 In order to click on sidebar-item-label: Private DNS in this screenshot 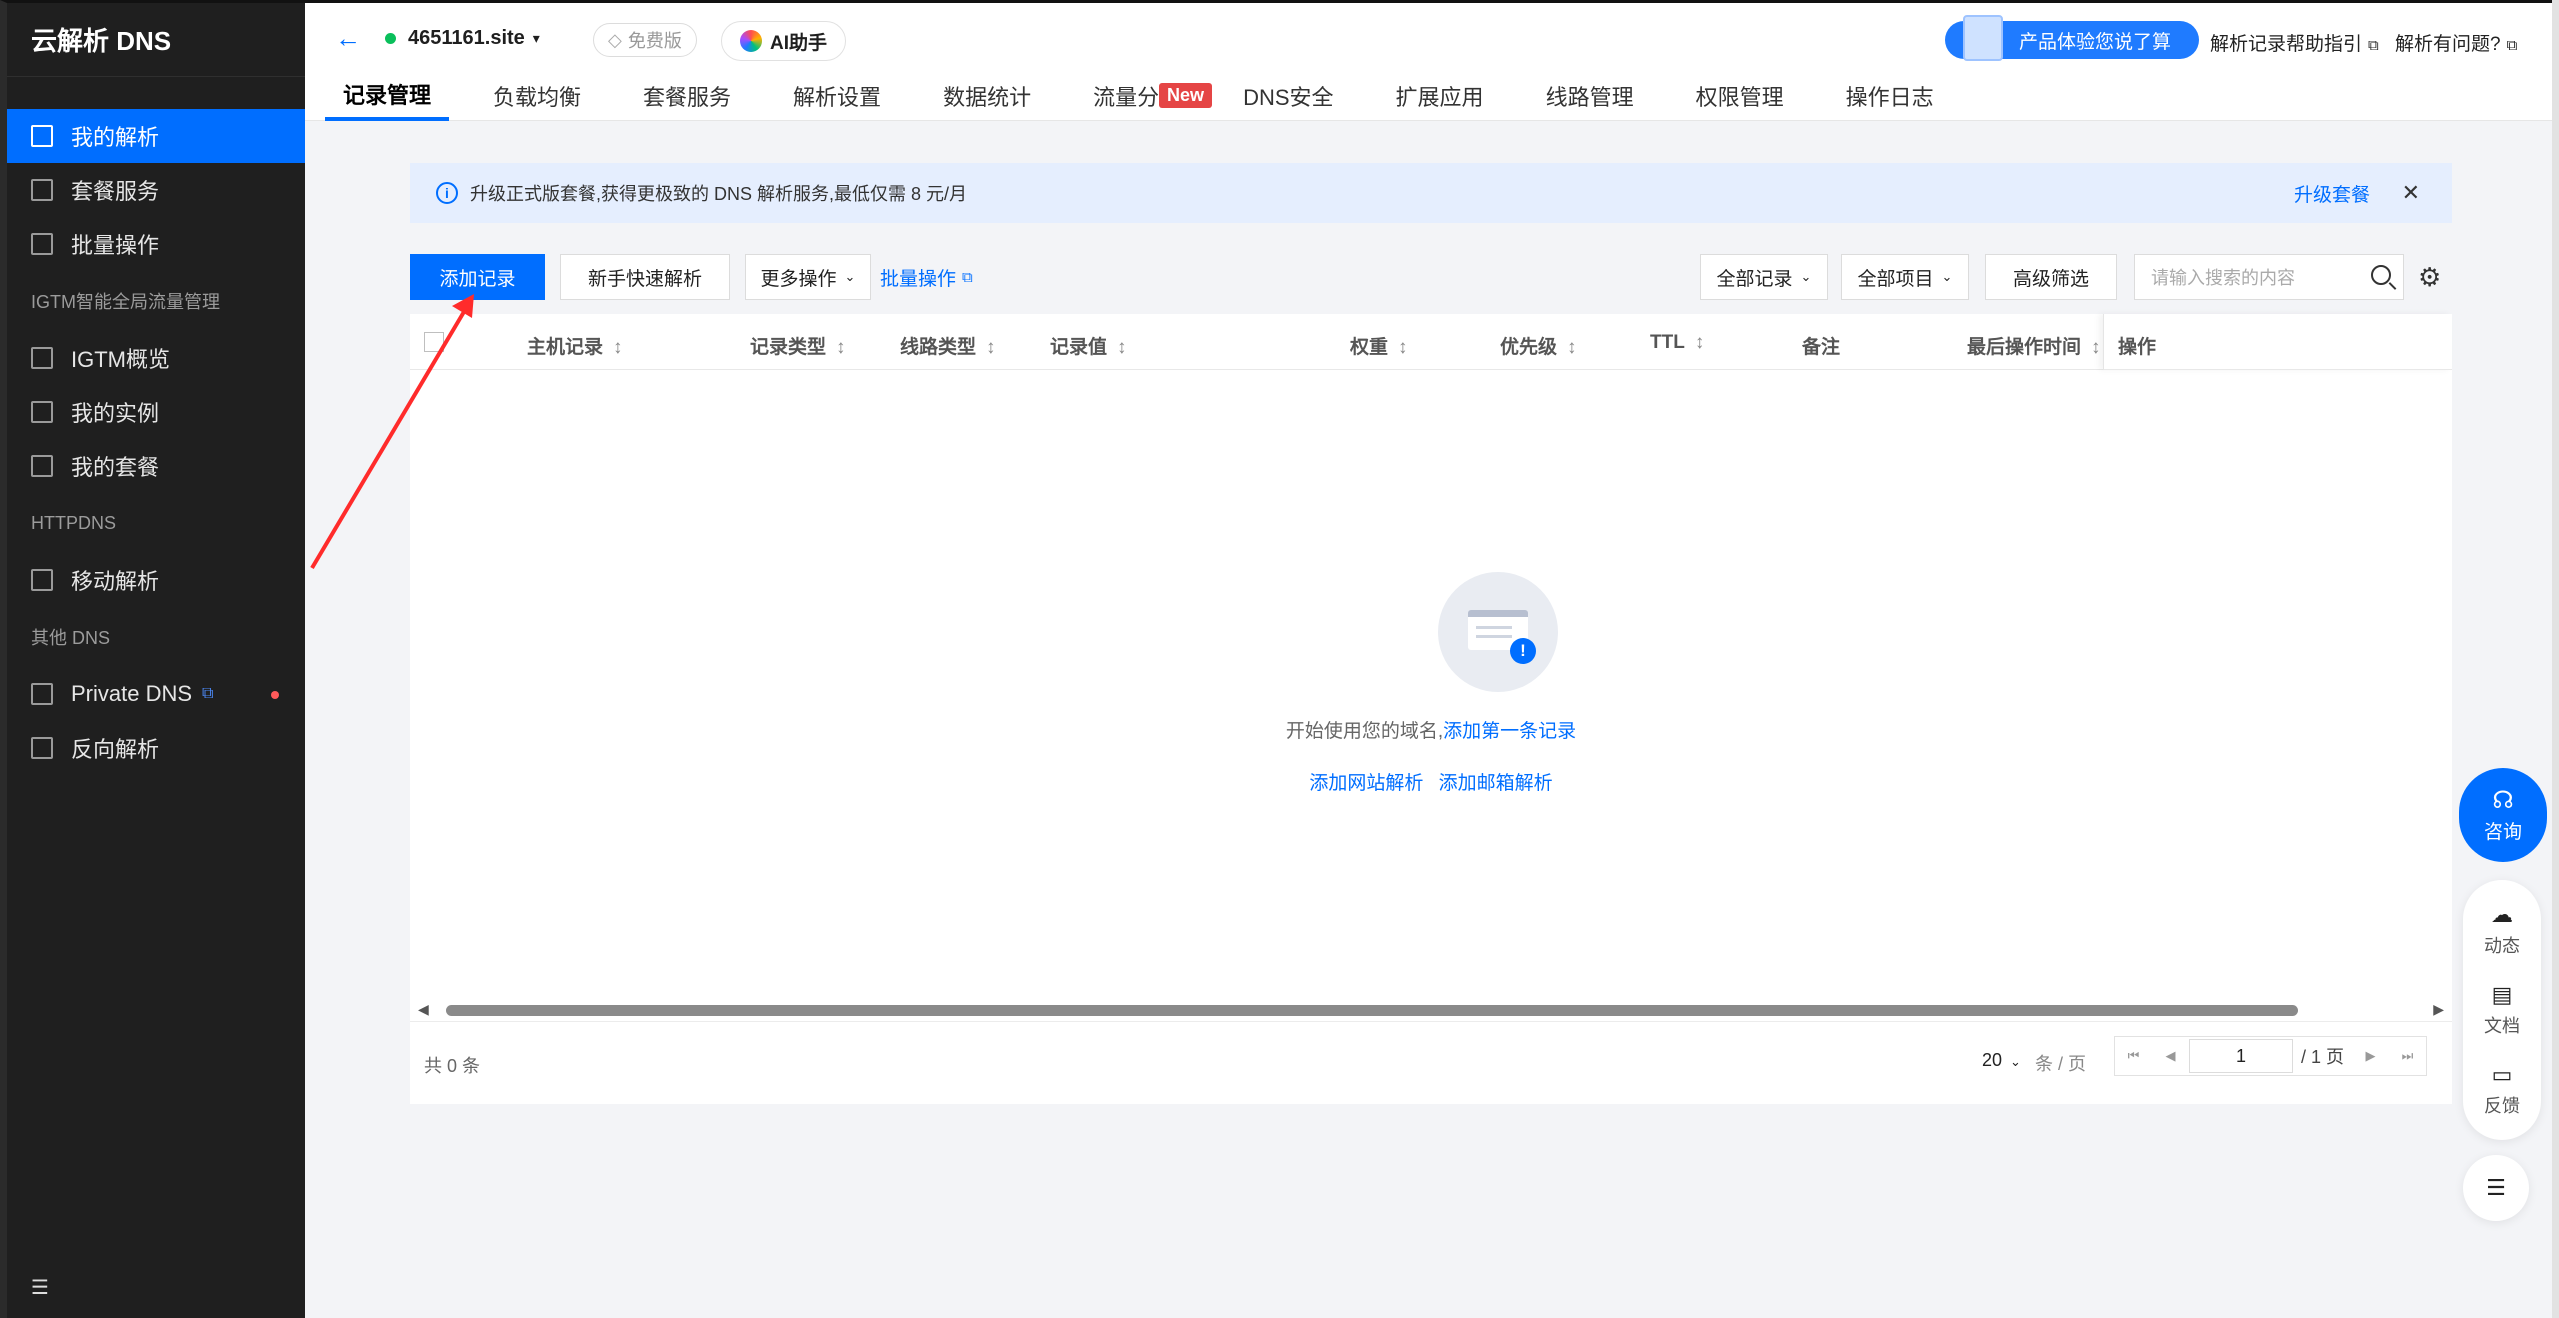, I will do `click(132, 693)`.